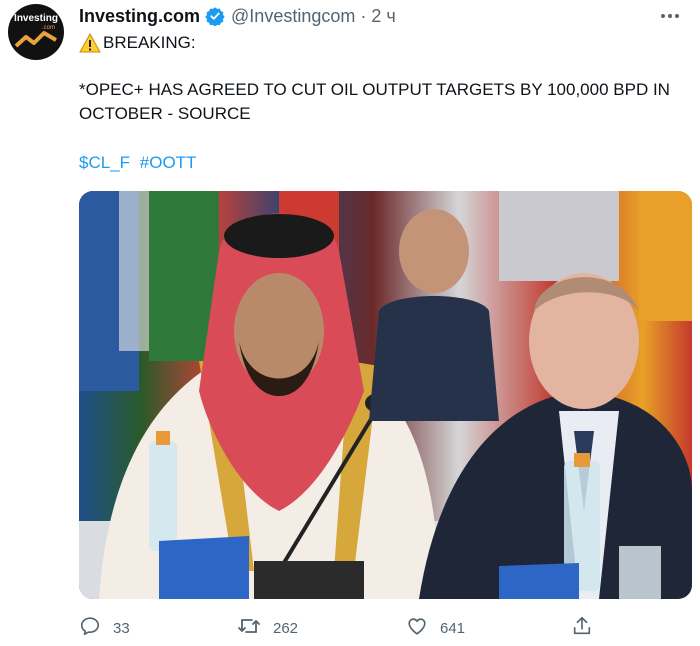 The height and width of the screenshot is (646, 700). Describe the element at coordinates (215, 16) in the screenshot. I see `verified-badge-icon` at that location.